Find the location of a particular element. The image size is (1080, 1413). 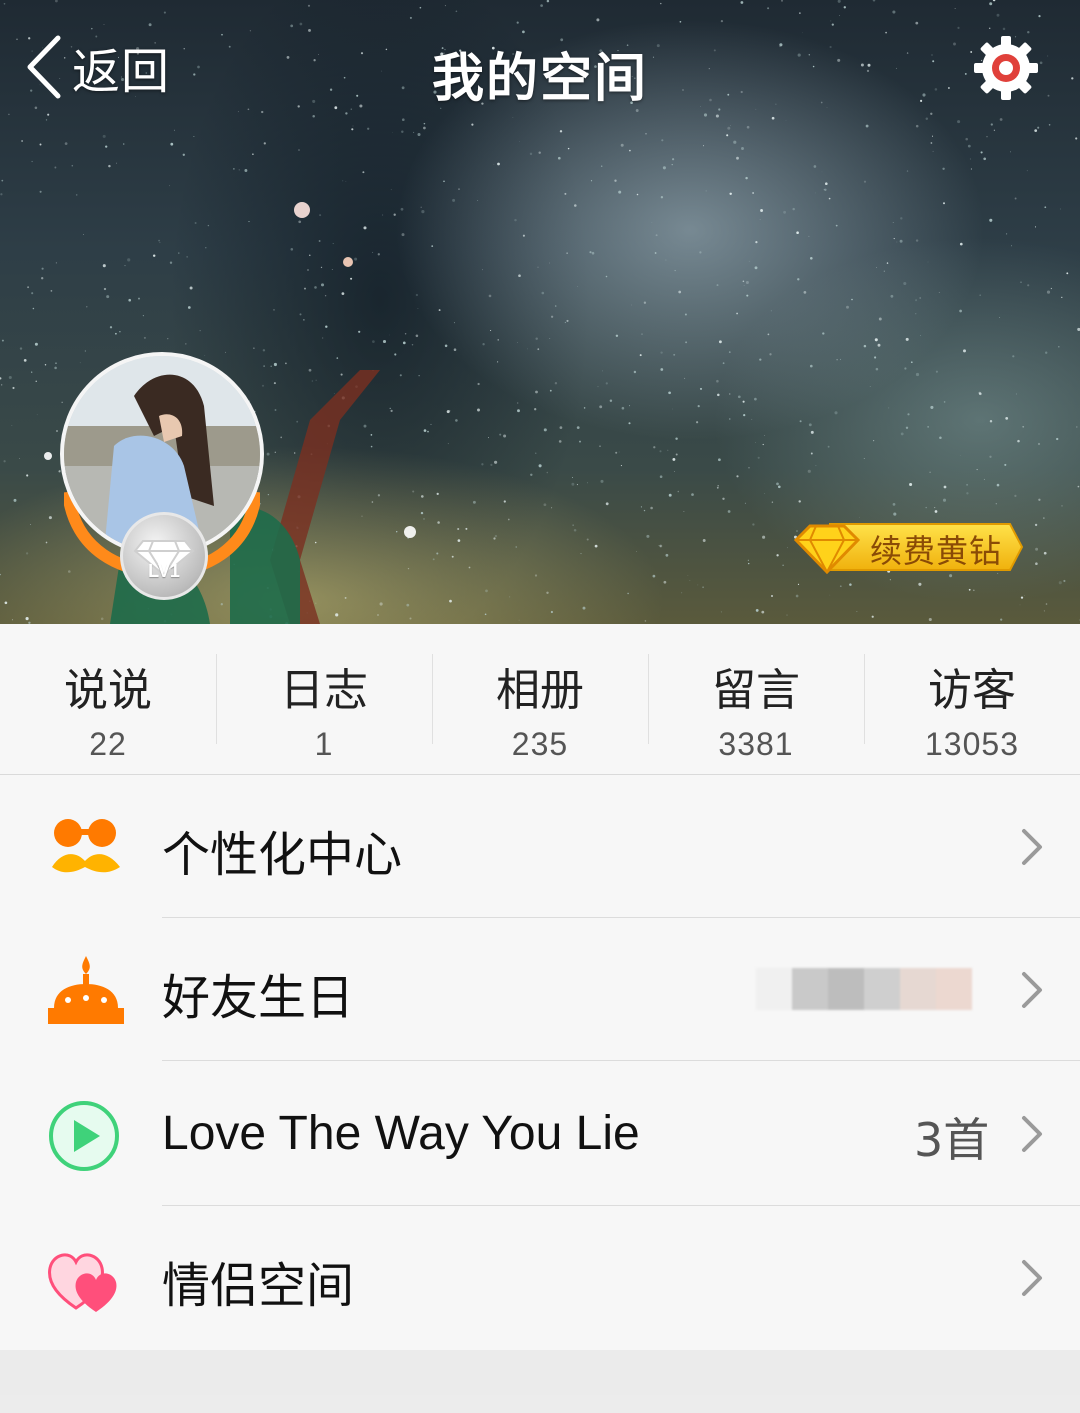

stat-albums: 相册 235 is located at coordinates (540, 699).